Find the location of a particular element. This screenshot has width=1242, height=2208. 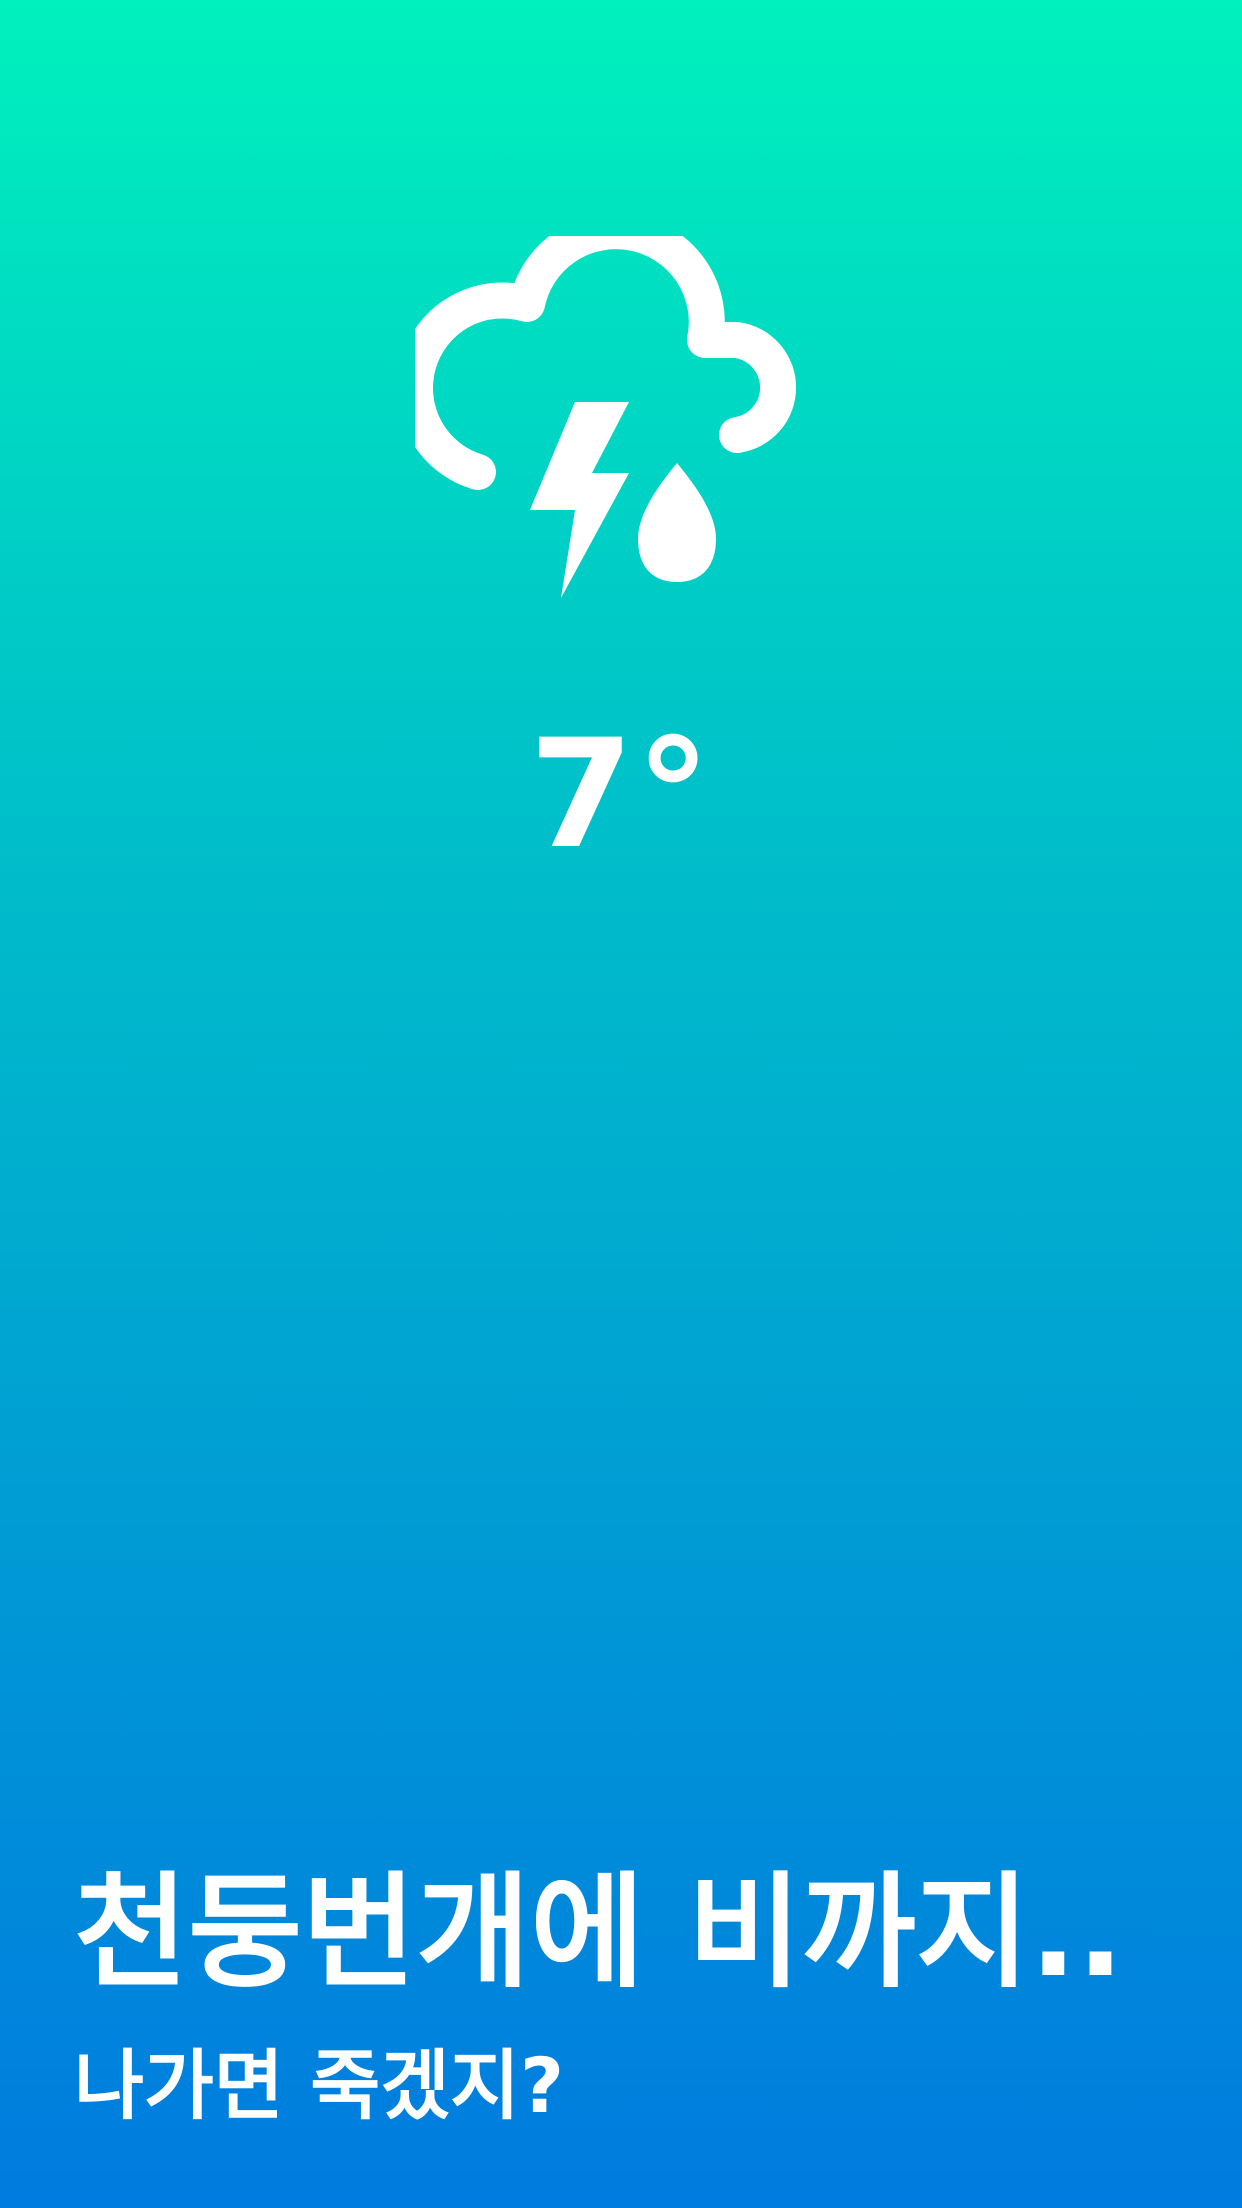

weather-headline: 천둥번개에 비까지.. is located at coordinates (599, 1933).